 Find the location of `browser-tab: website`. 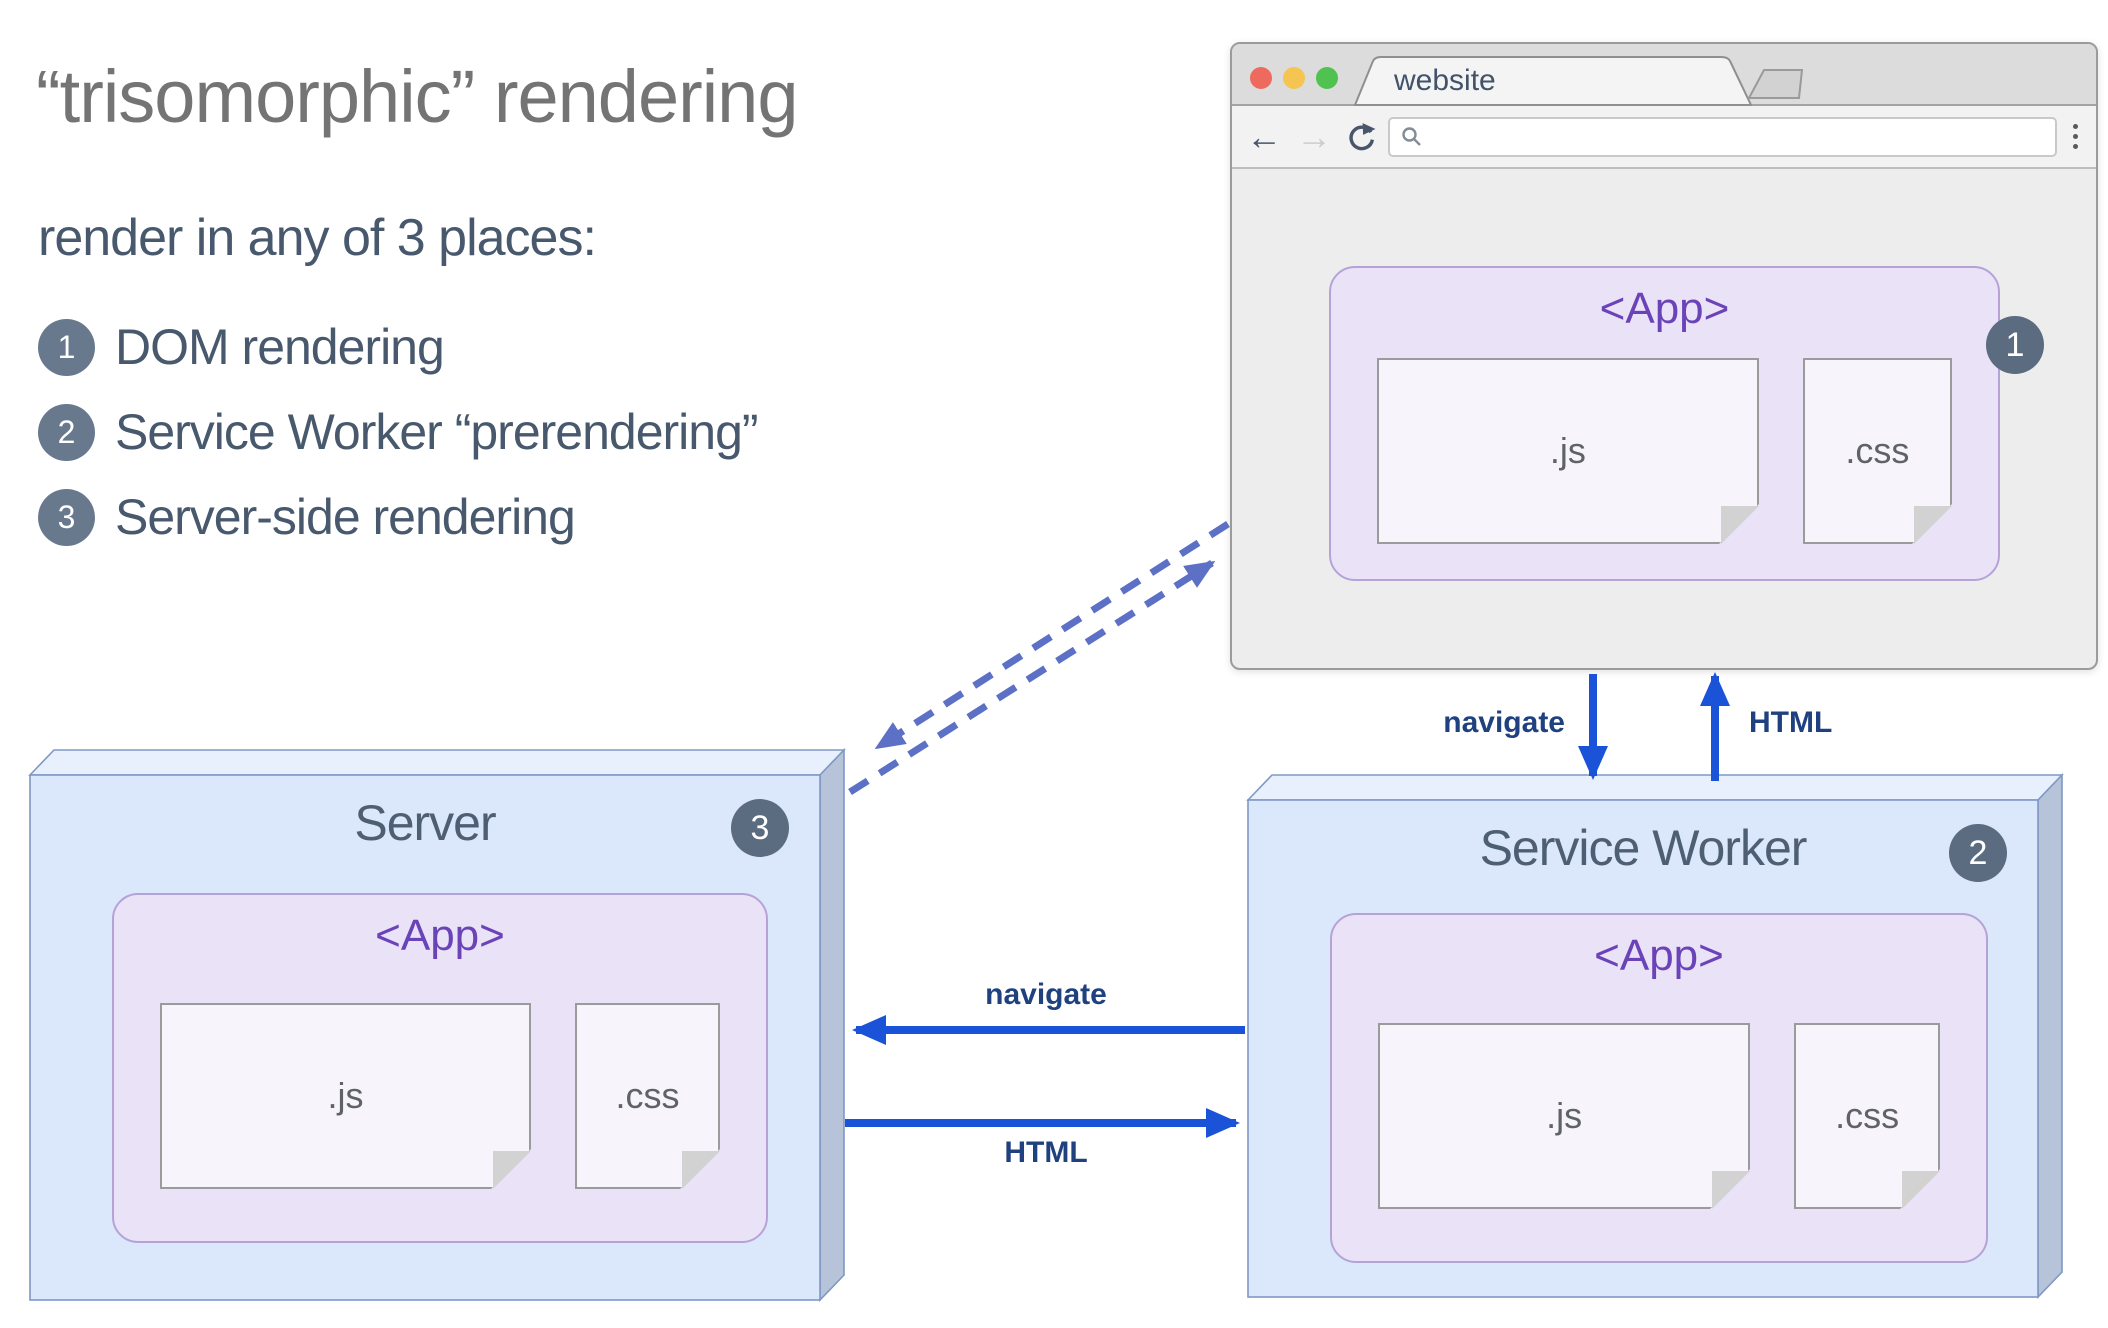

browser-tab: website is located at coordinates (1445, 81).